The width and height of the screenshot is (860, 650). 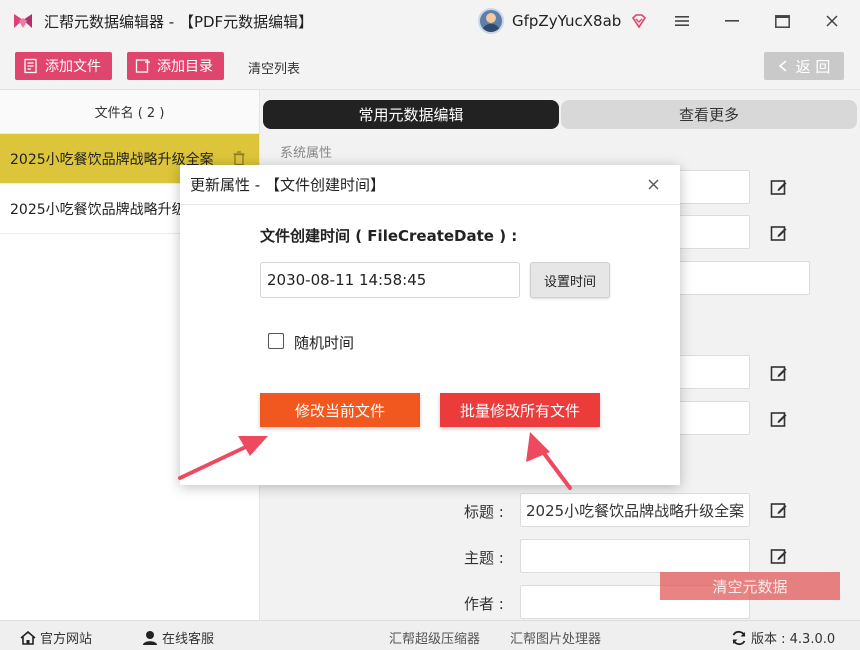 I want to click on title-value: 2025小吃餐饮品牌战略升级全案, so click(x=635, y=511).